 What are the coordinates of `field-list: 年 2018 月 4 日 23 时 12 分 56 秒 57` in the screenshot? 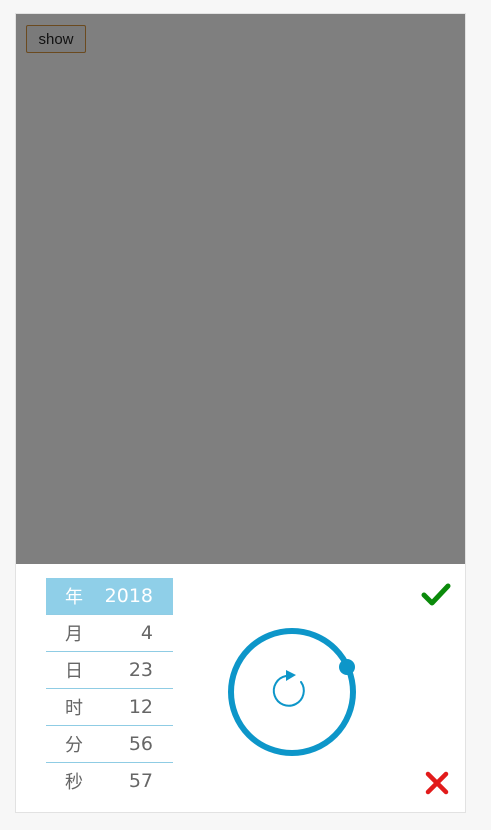 It's located at (109, 688).